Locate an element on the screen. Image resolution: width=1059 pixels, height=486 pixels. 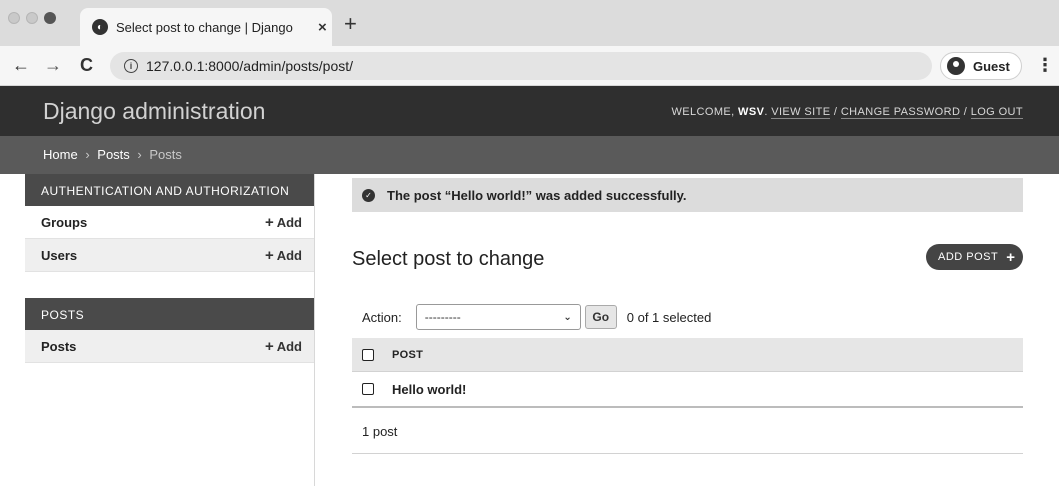
go-button: Go is located at coordinates (600, 317).